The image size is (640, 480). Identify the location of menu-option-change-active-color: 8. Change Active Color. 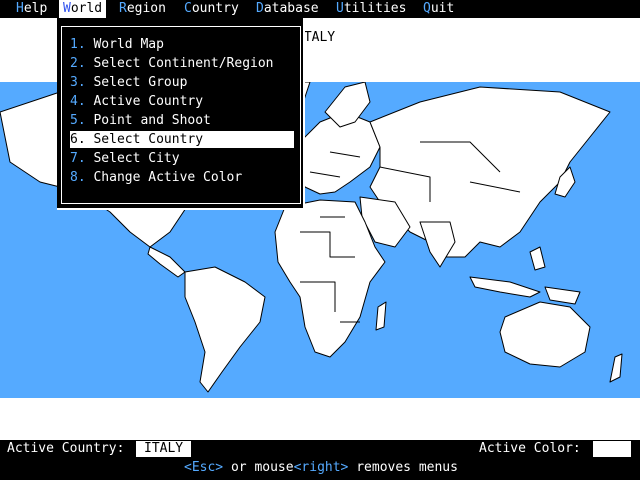
(182, 177).